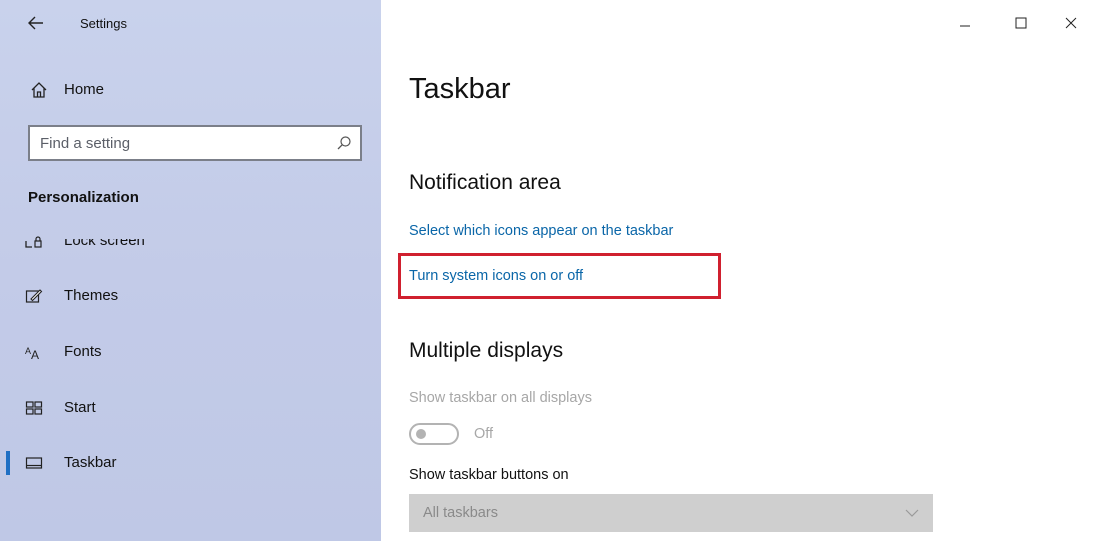 The width and height of the screenshot is (1094, 541). Describe the element at coordinates (671, 513) in the screenshot. I see `buttons-on-dropdown: All taskbars` at that location.